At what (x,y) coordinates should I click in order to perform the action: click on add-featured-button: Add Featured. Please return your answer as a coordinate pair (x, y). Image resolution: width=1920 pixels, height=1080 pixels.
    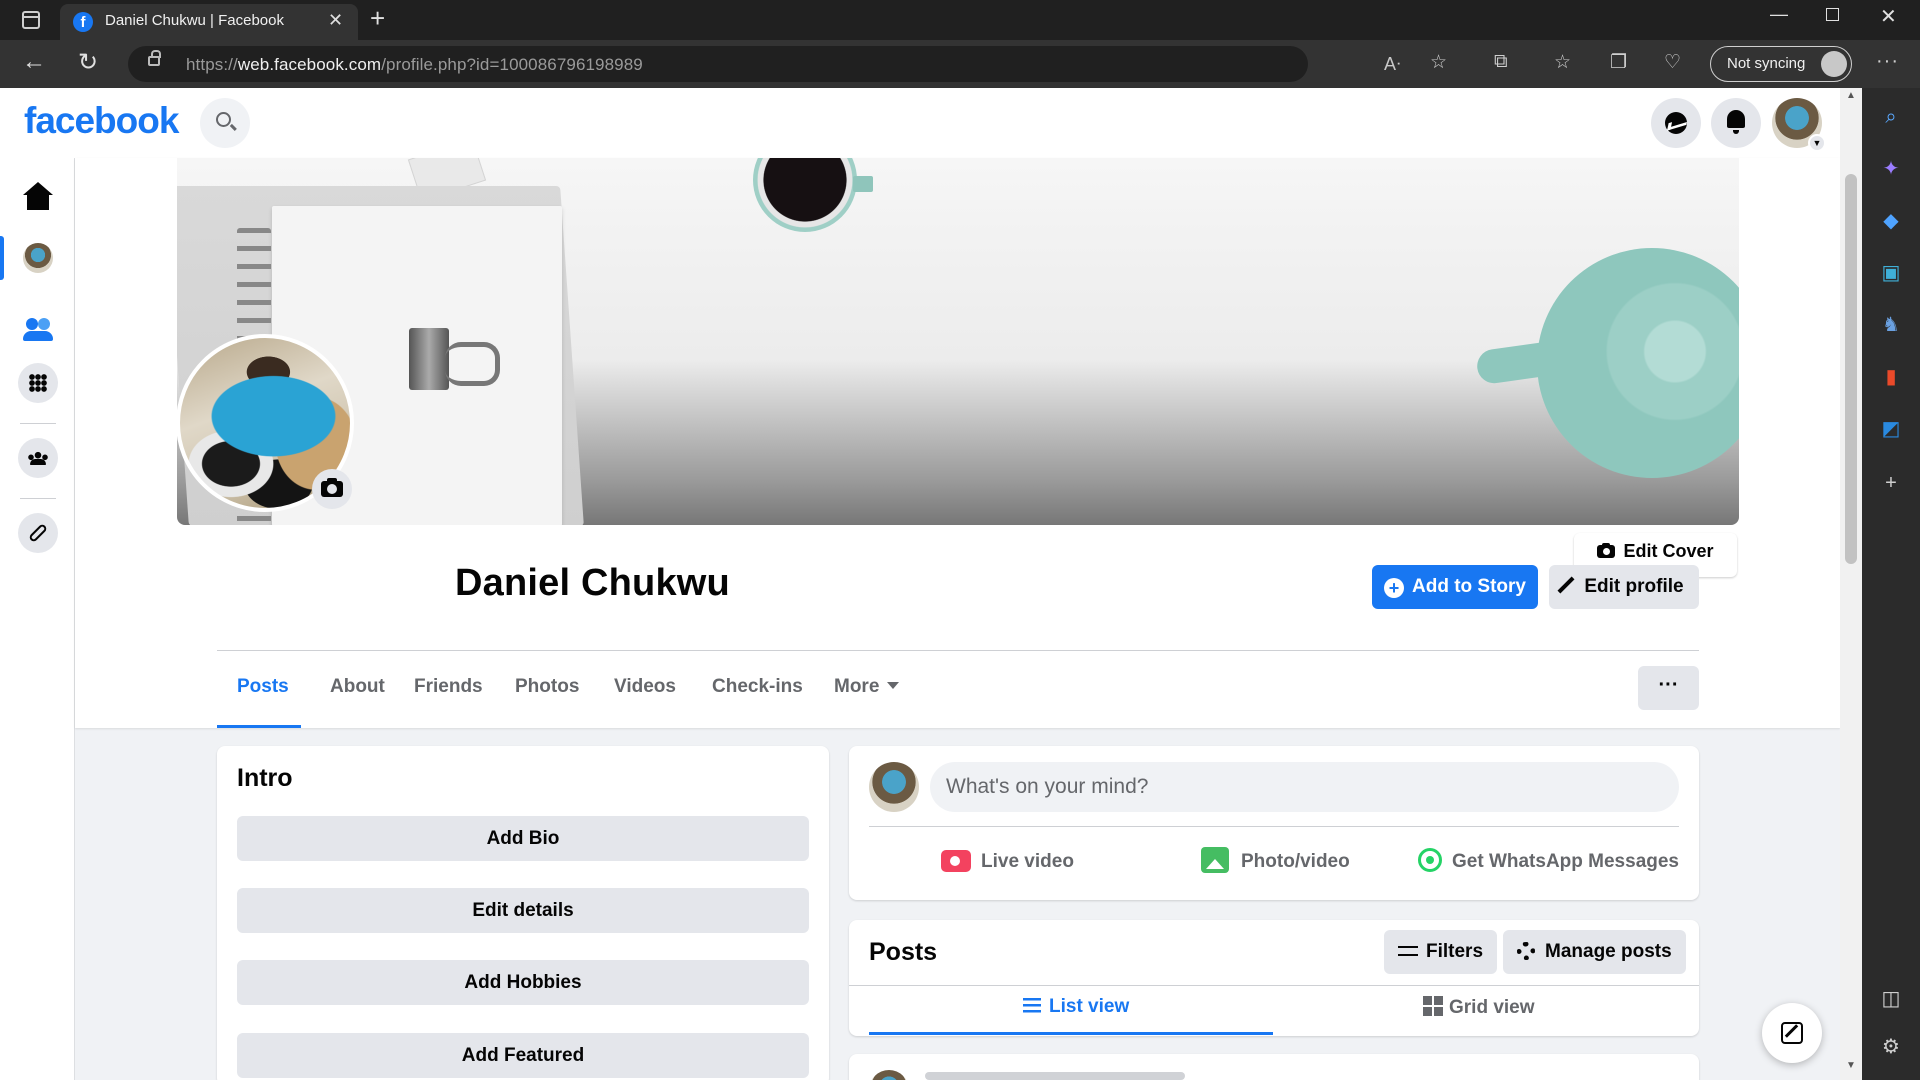
    Looking at the image, I should click on (523, 1055).